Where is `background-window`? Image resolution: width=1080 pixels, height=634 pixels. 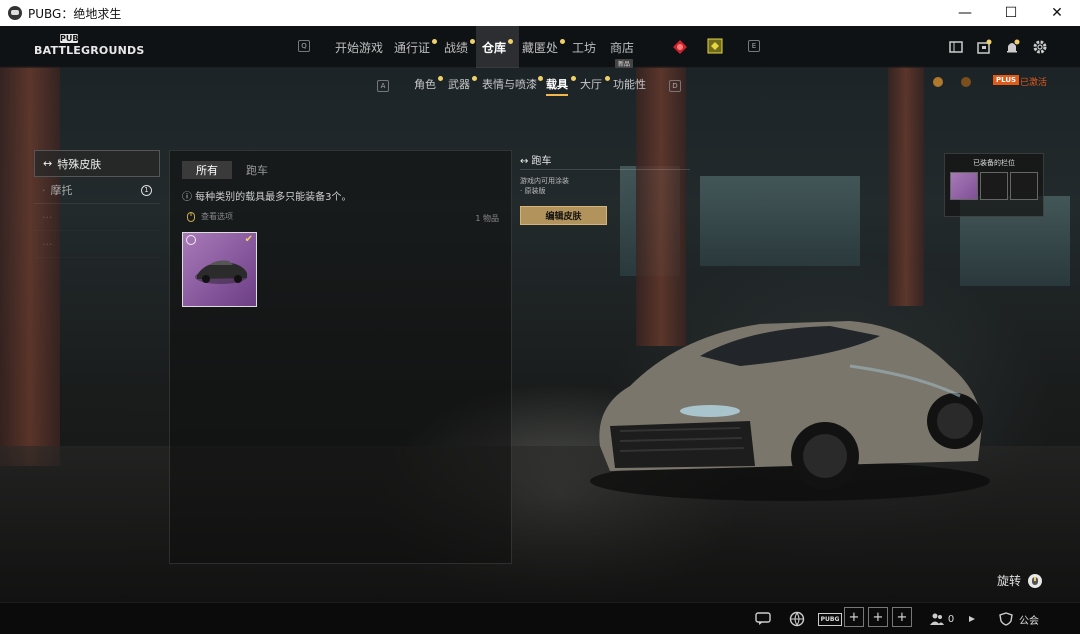
background-window is located at coordinates (780, 221).